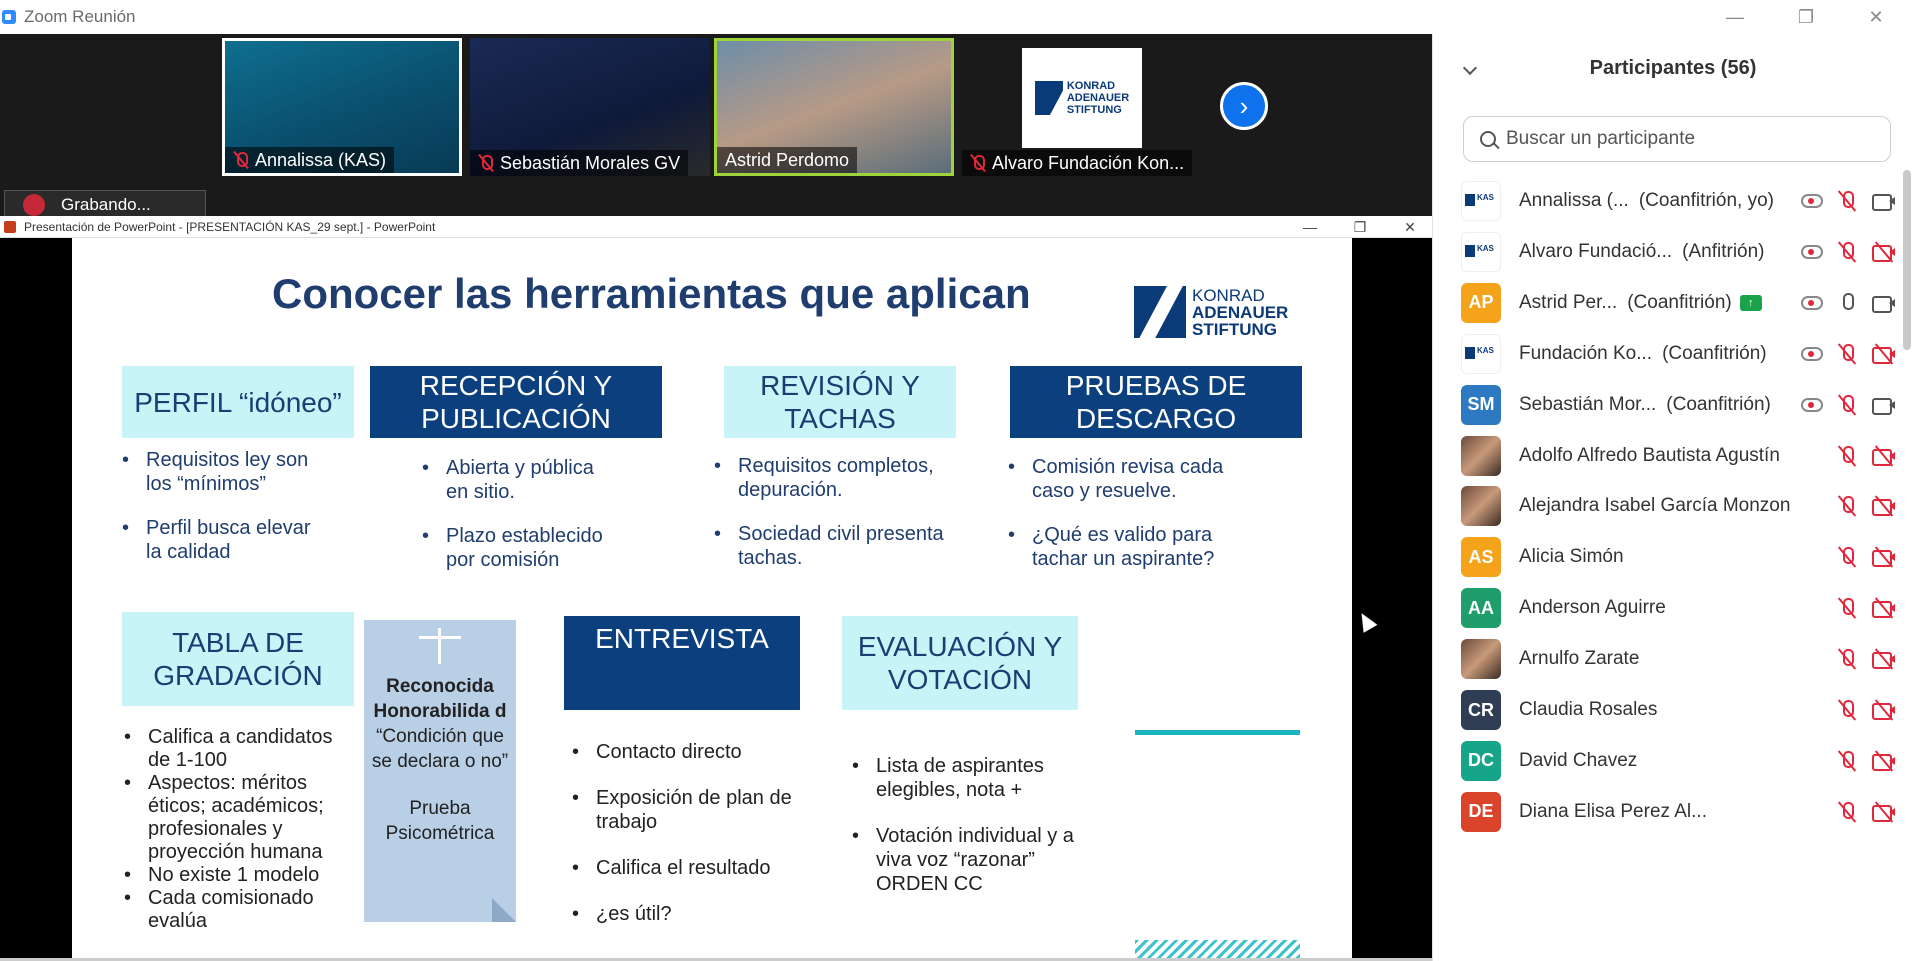 The height and width of the screenshot is (961, 1912). Describe the element at coordinates (1410, 227) in the screenshot. I see `ppt-close-button: ✕` at that location.